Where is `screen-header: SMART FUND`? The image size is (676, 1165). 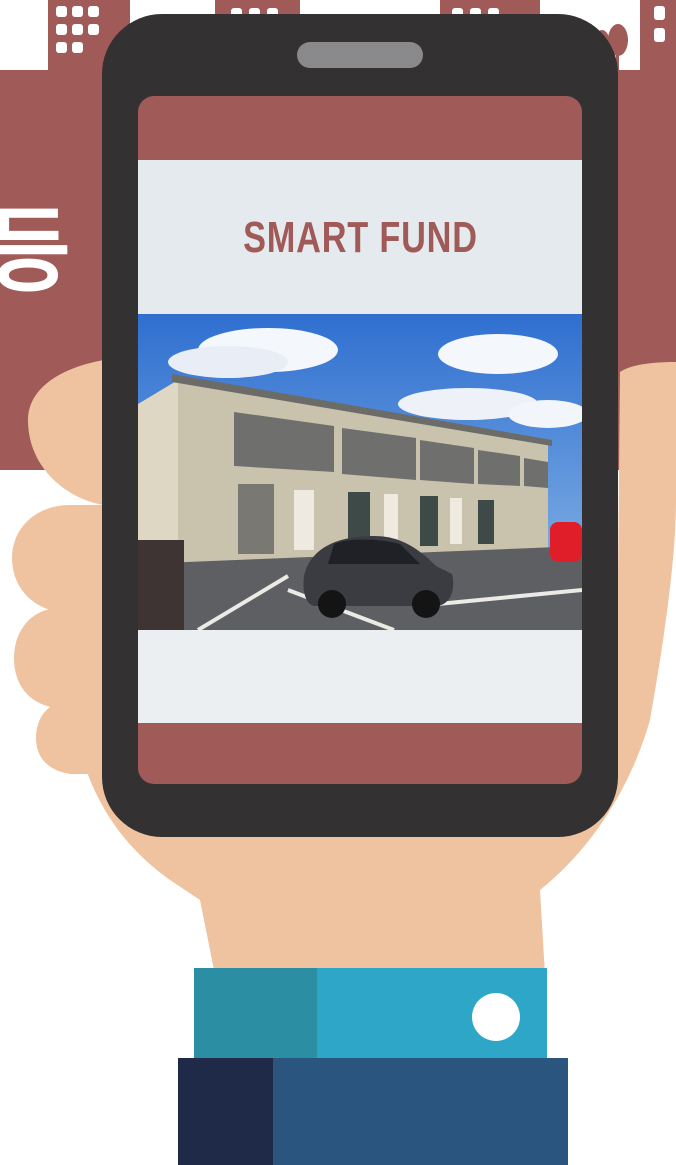
screen-header: SMART FUND is located at coordinates (360, 238).